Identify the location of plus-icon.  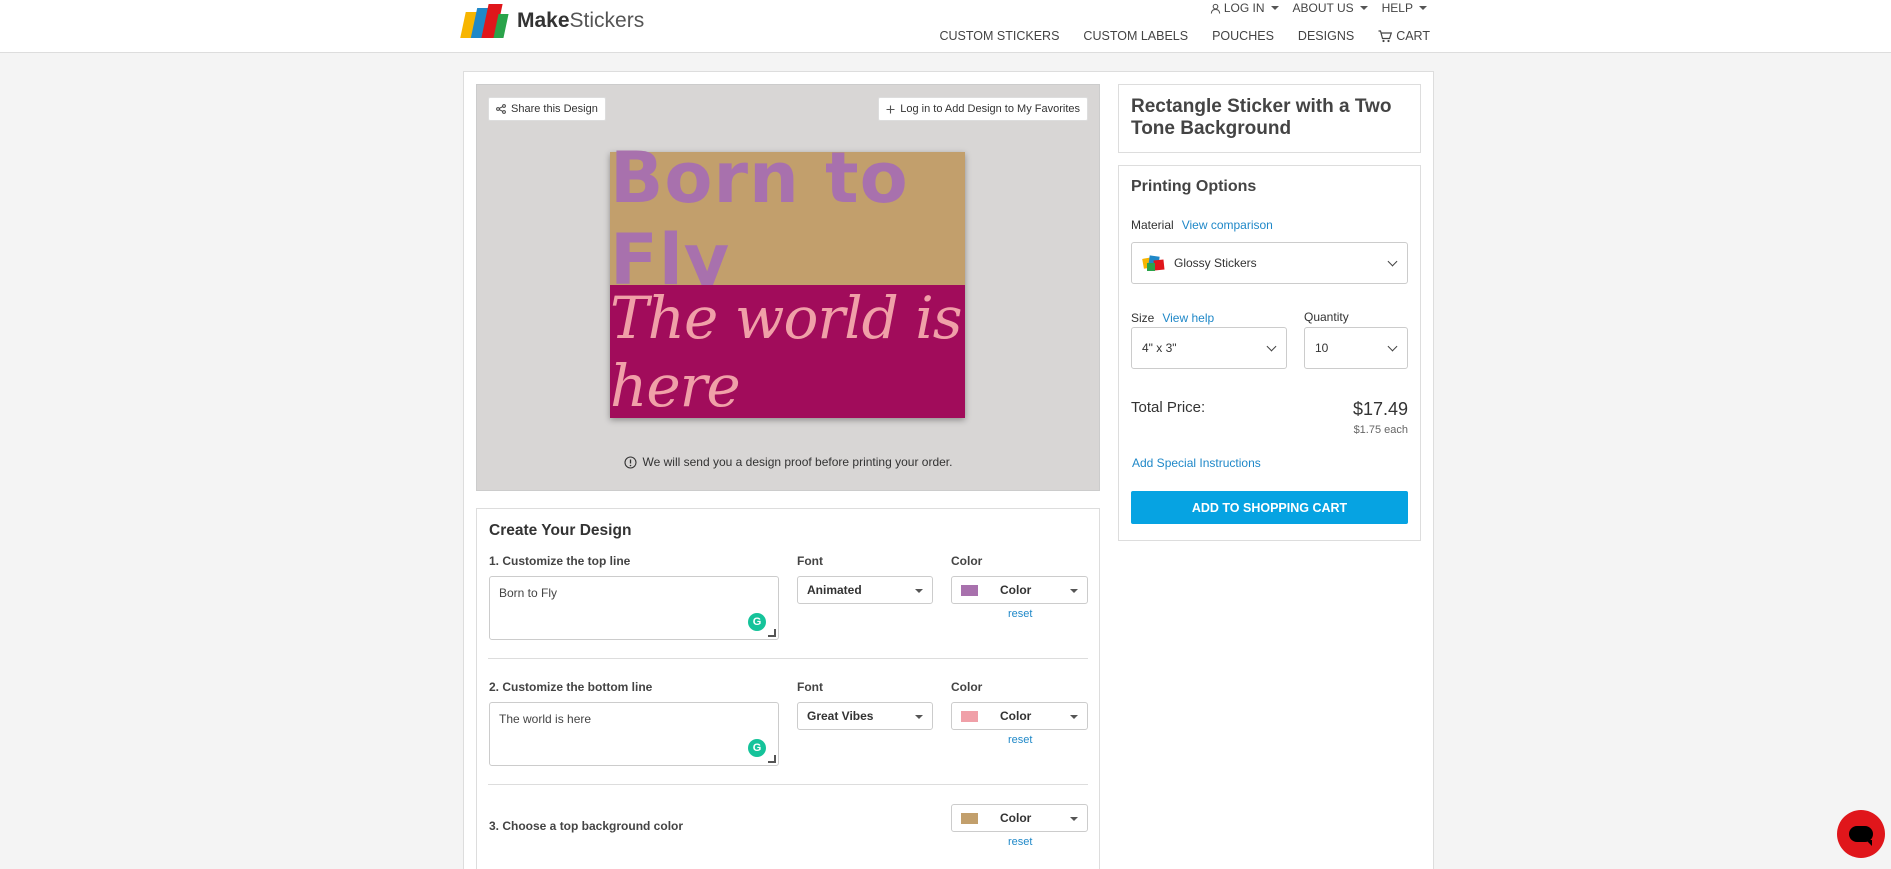
(890, 109).